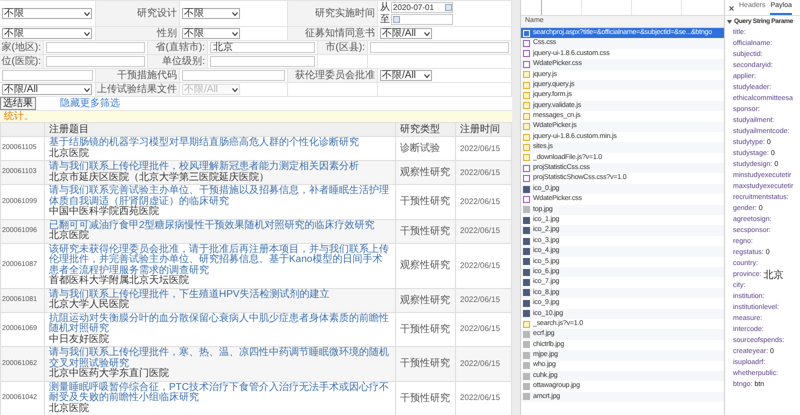 This screenshot has height=415, width=800. What do you see at coordinates (422, 19) in the screenshot?
I see `date-field` at bounding box center [422, 19].